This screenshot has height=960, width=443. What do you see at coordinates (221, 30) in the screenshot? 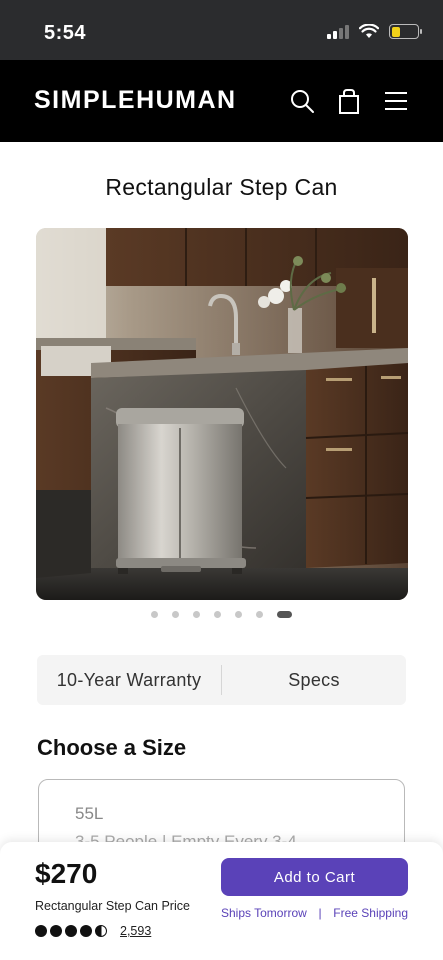
I see `status-bar: 5:54` at bounding box center [221, 30].